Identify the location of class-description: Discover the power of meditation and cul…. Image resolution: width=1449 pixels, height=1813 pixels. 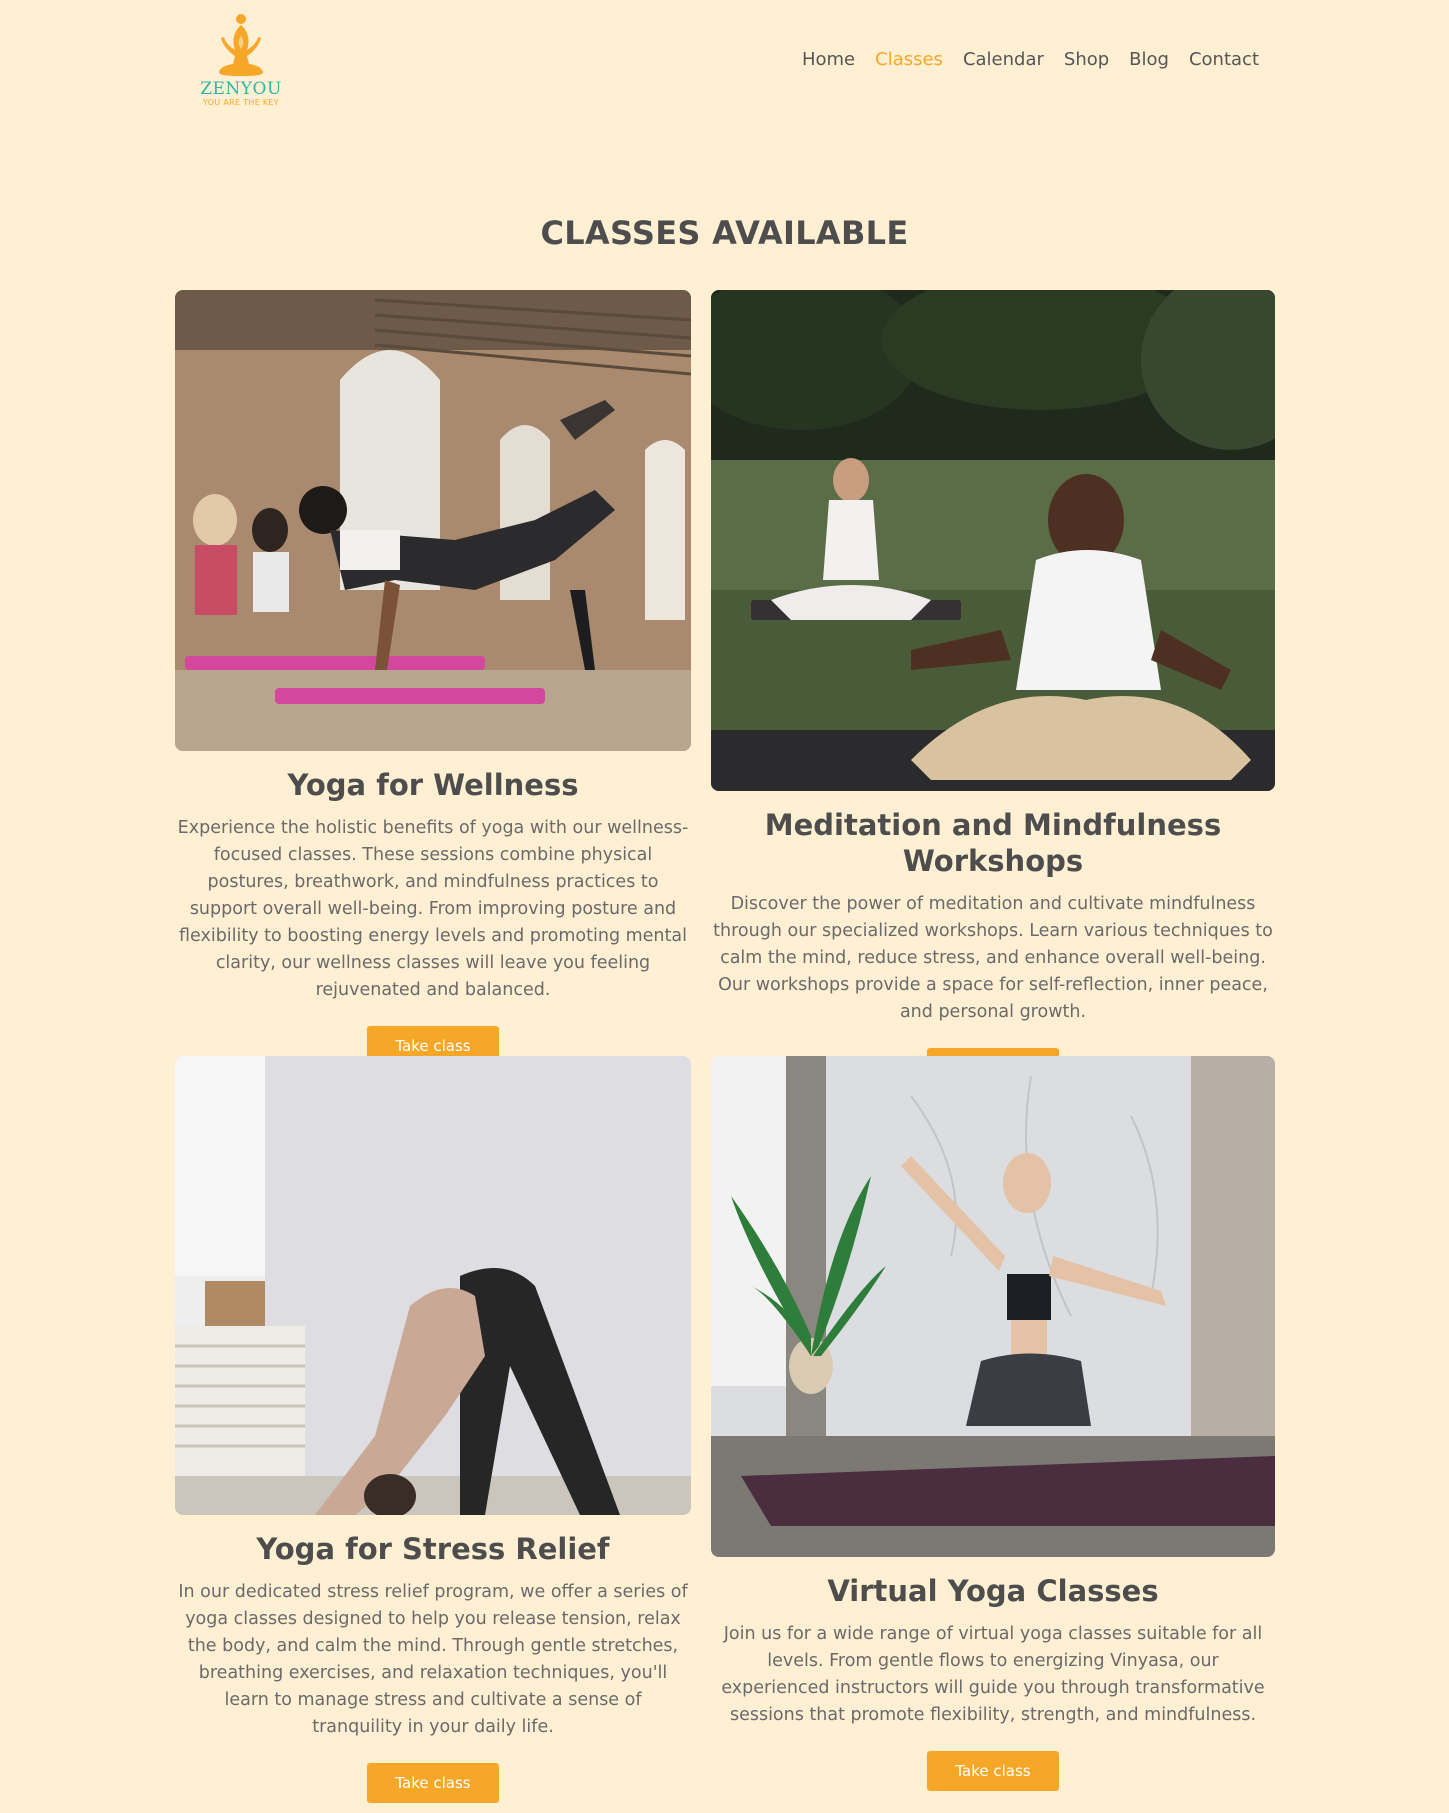
(993, 958).